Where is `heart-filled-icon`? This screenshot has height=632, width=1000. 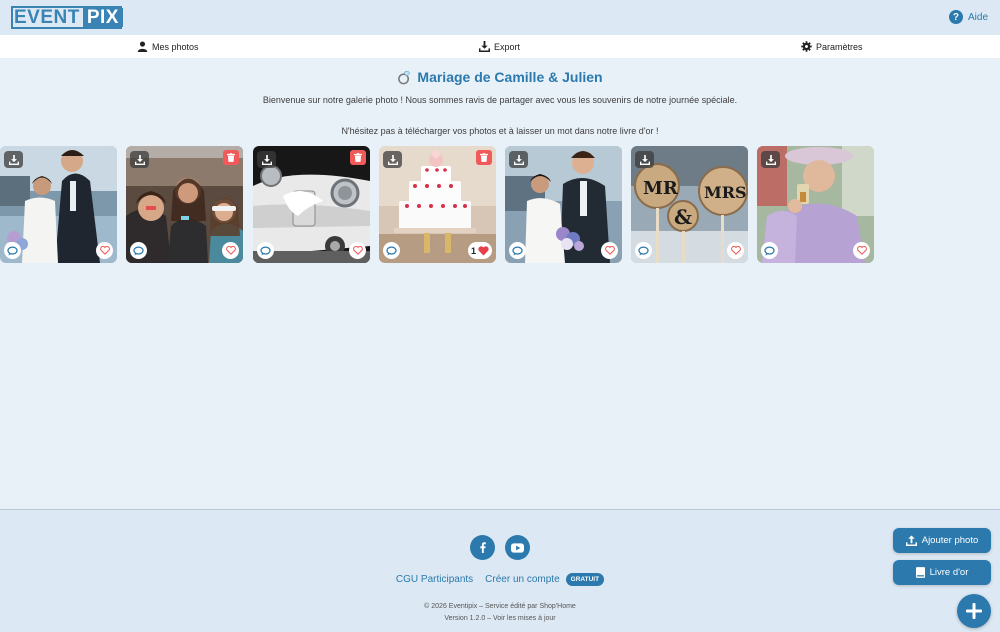
heart-filled-icon is located at coordinates (483, 250).